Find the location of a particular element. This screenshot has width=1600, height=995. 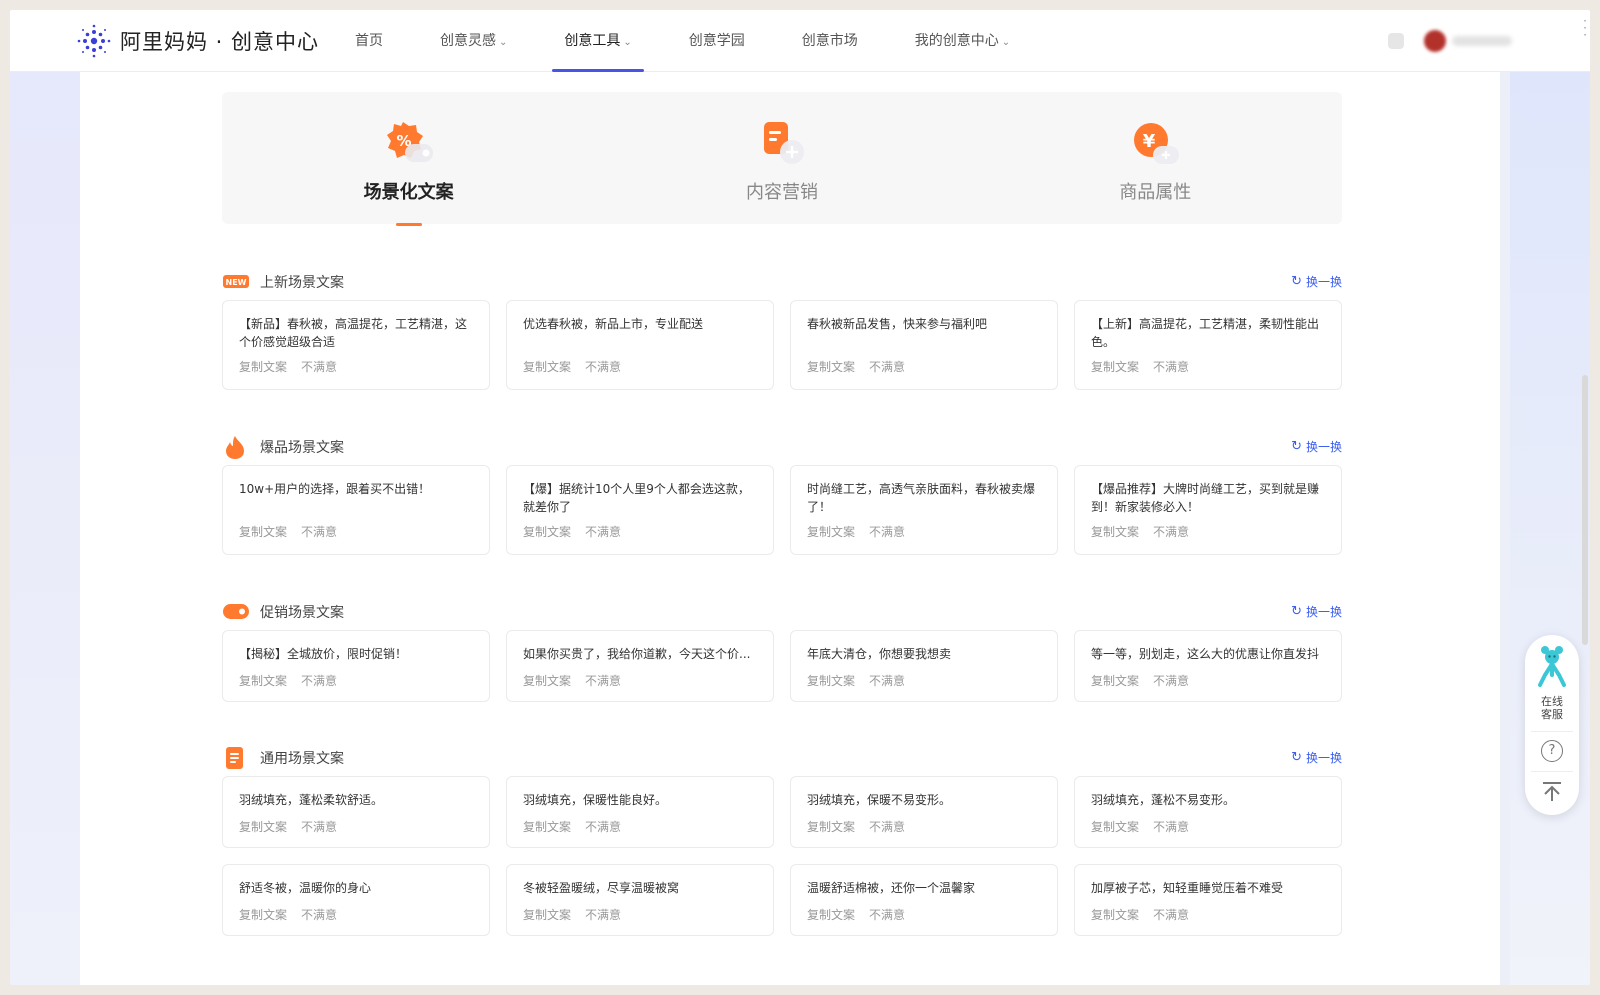

site-logo: 阿里妈妈 · 创意中心 is located at coordinates (197, 41).